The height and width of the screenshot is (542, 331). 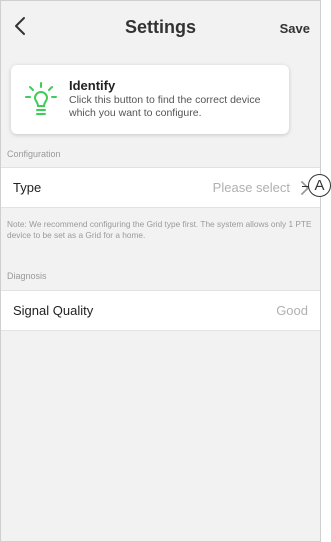 I want to click on callout-marker: A, so click(x=319, y=185).